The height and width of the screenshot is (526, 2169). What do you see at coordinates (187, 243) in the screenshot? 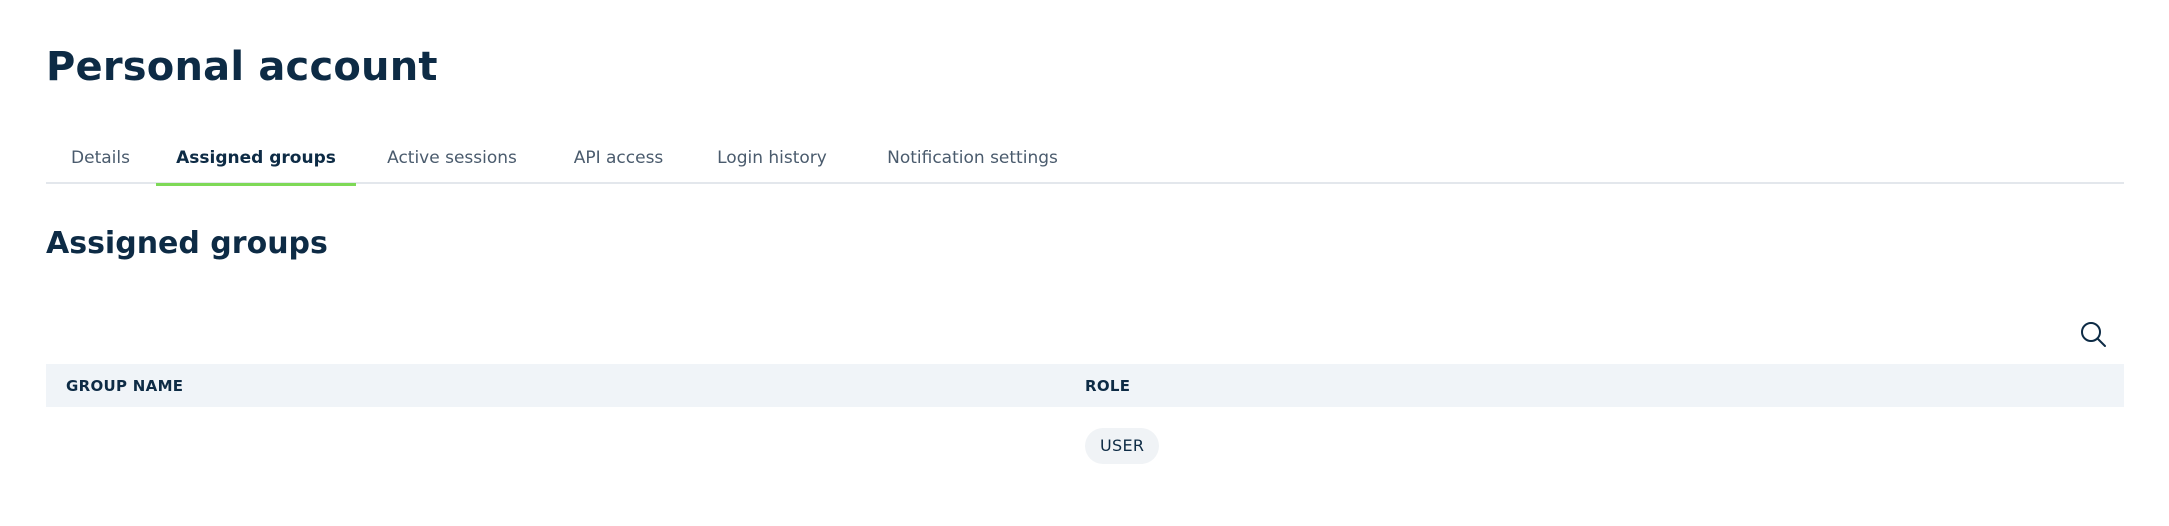
I see `section-title: Assigned groups` at bounding box center [187, 243].